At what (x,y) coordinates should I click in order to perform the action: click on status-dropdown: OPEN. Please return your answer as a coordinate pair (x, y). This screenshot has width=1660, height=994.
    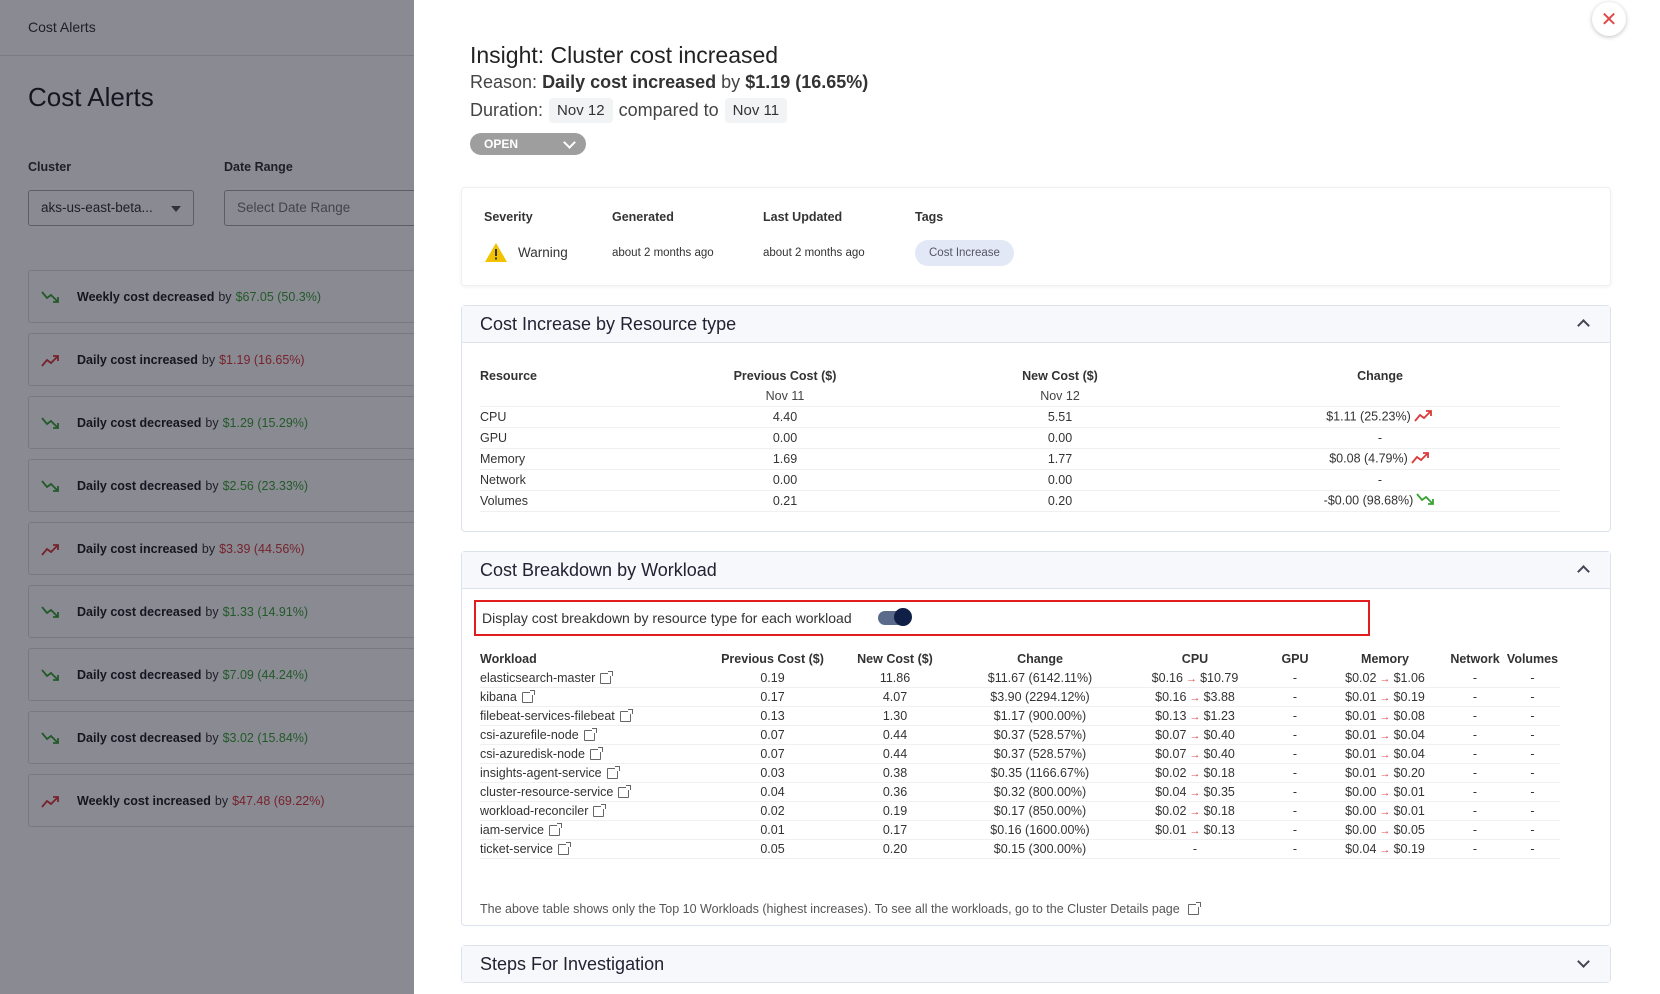
    Looking at the image, I should click on (528, 144).